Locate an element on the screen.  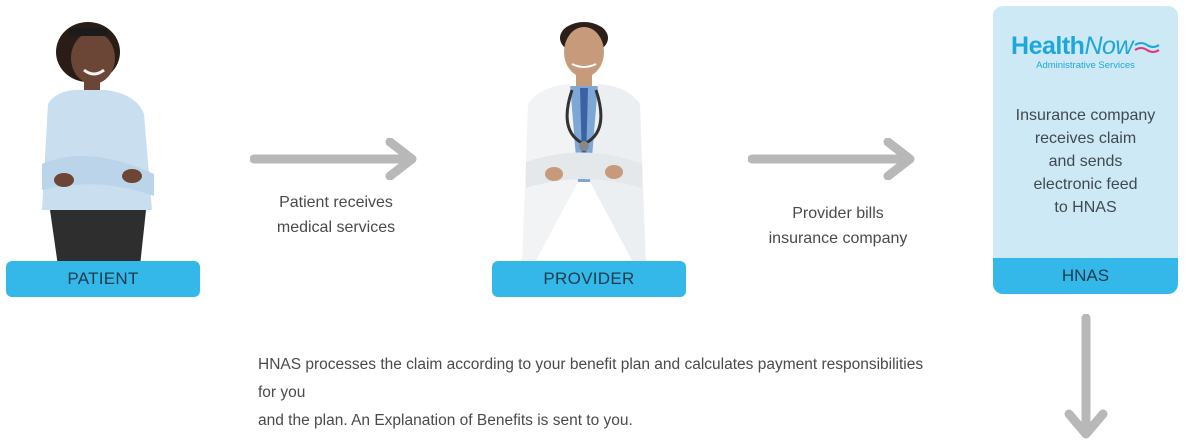
patient-image is located at coordinates (98, 140).